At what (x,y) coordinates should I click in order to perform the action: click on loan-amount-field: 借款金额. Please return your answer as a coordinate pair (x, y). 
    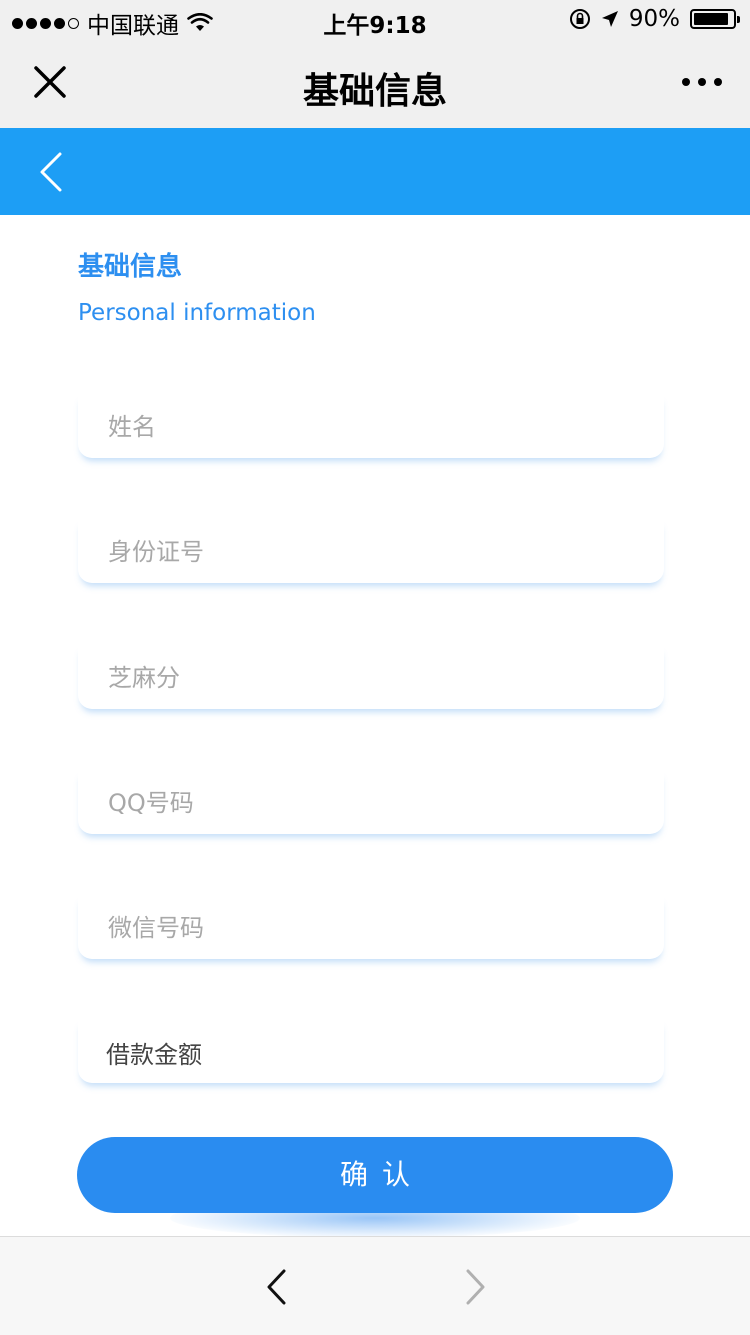
    Looking at the image, I should click on (371, 1051).